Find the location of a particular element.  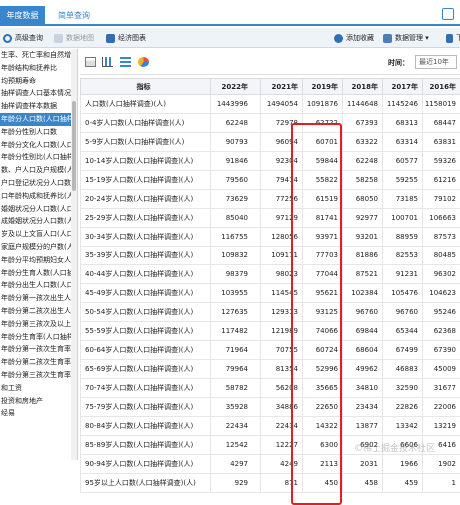

column-header-year: 2019年 is located at coordinates (323, 87).